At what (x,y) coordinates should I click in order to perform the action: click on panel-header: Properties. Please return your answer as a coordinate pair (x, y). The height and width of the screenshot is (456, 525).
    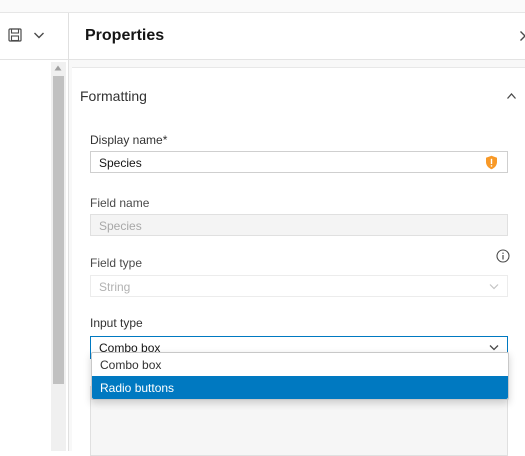
    Looking at the image, I should click on (297, 36).